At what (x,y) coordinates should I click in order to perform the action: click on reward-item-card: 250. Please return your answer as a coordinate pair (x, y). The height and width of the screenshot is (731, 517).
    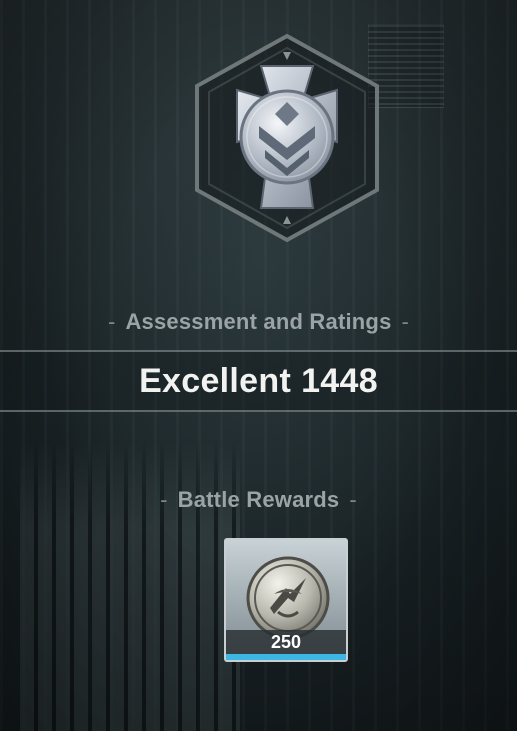
    Looking at the image, I should click on (286, 600).